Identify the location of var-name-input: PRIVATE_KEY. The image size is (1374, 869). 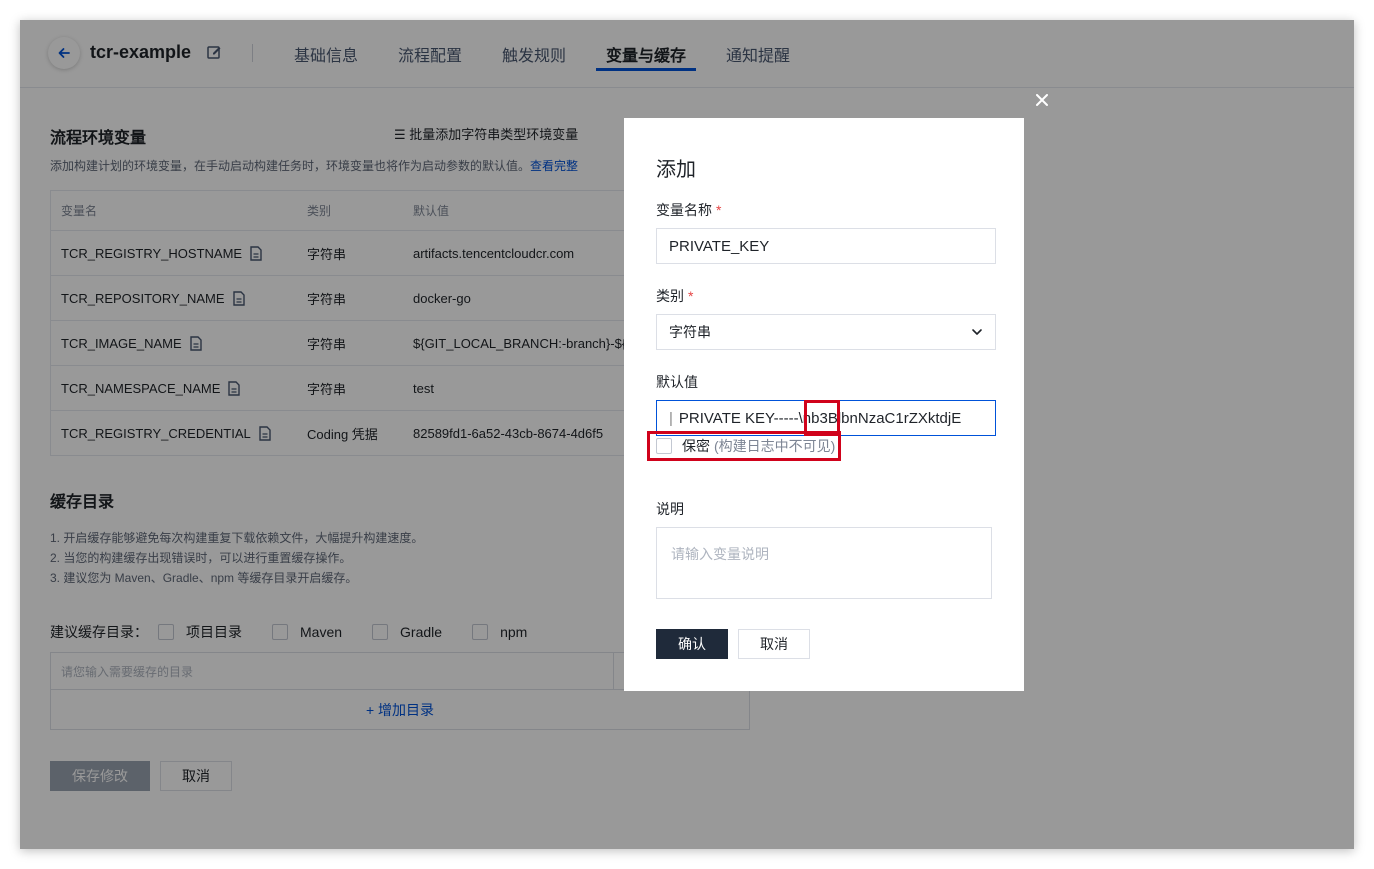
(826, 246).